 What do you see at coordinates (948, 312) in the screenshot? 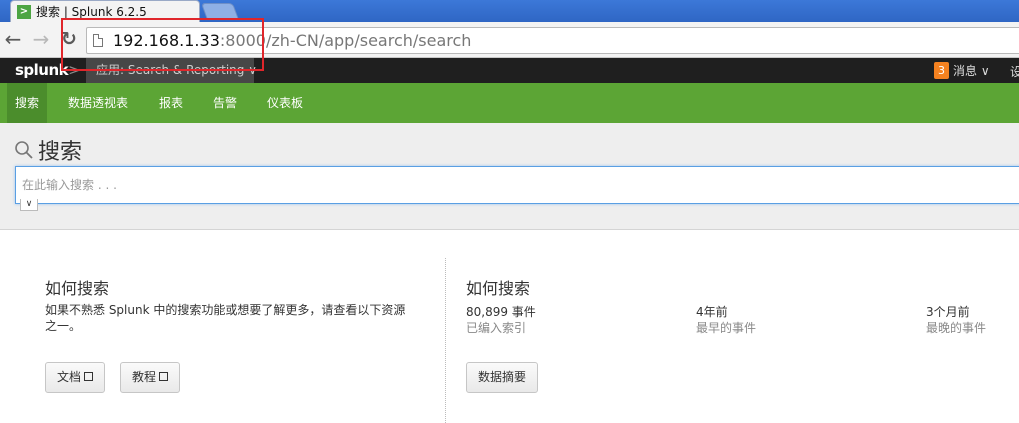
I see `latest-event-value: 3个月前` at bounding box center [948, 312].